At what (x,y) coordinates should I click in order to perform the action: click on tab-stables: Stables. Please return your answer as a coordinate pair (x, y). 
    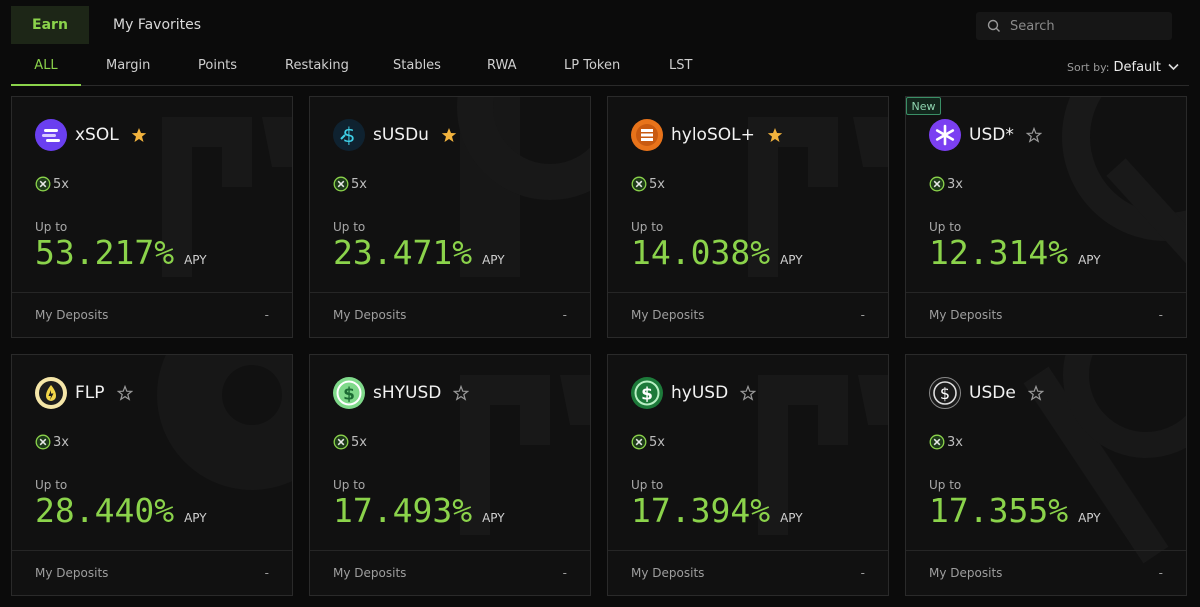
    Looking at the image, I should click on (417, 67).